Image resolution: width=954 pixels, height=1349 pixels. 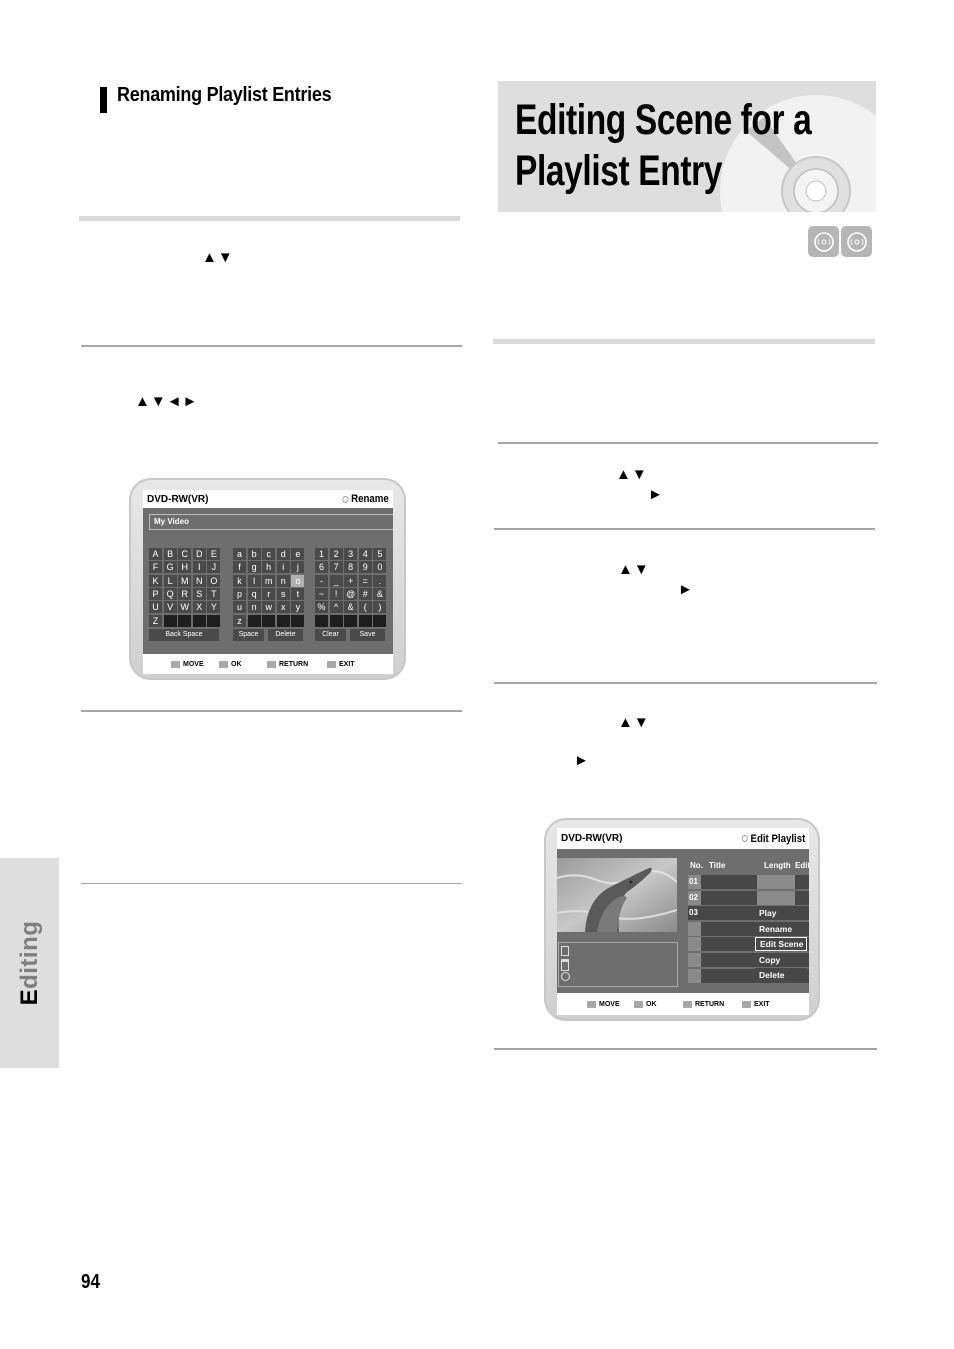 I want to click on menu-item-copy: Copy, so click(x=781, y=959).